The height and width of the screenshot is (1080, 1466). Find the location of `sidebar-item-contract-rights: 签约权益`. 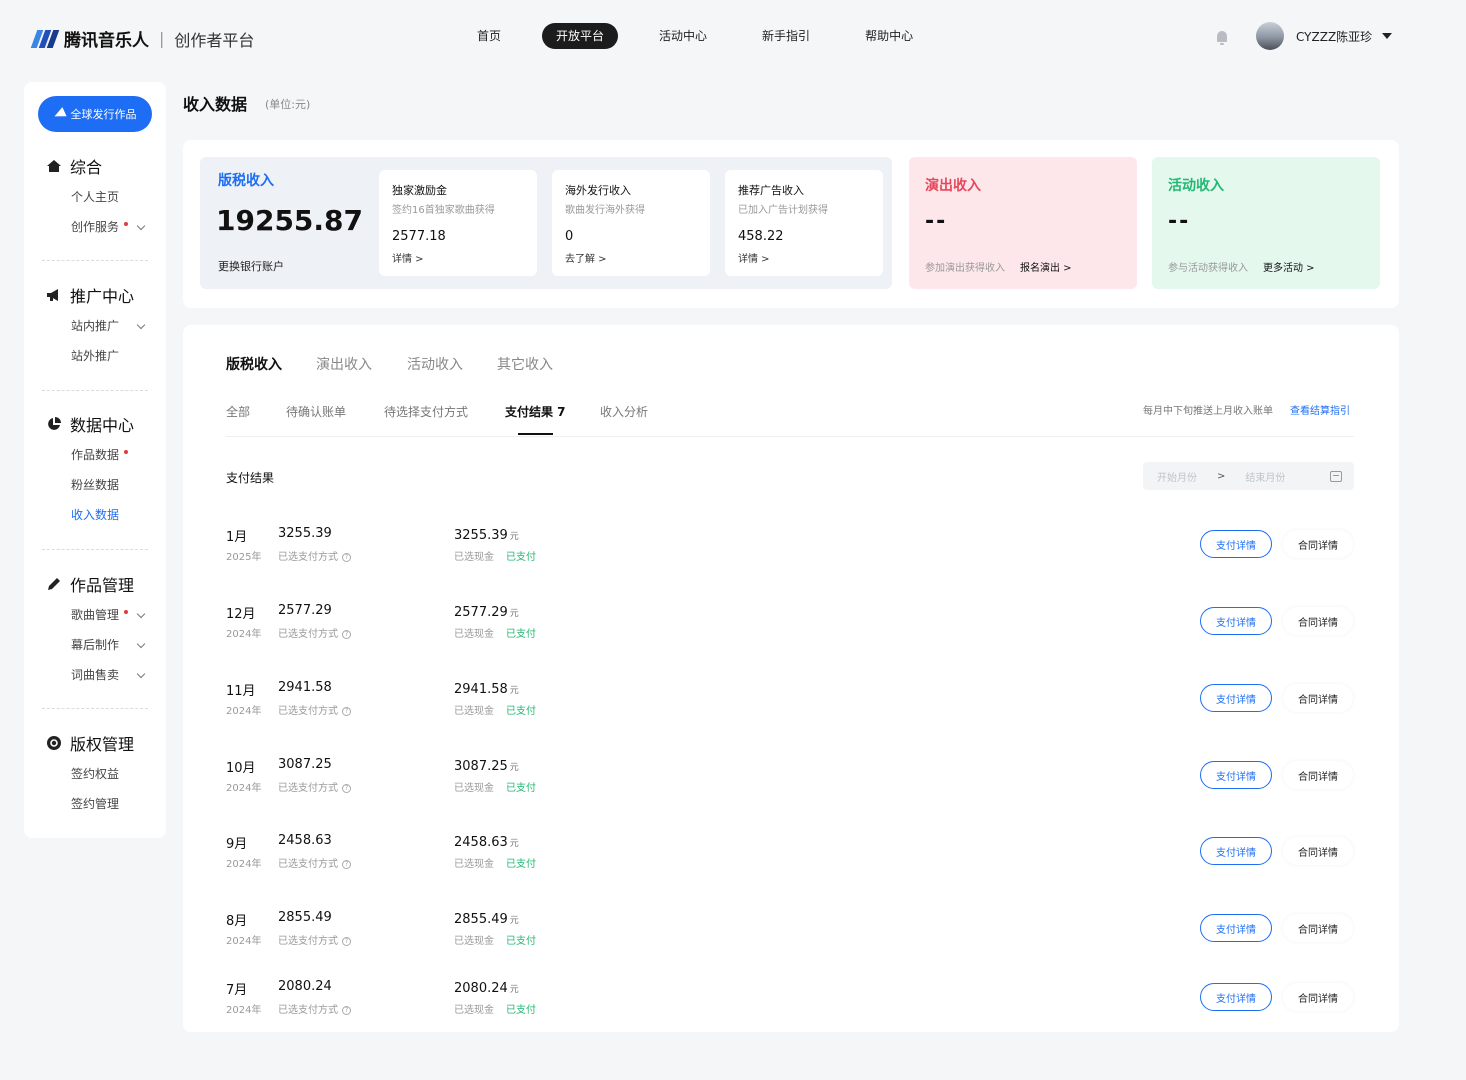

sidebar-item-contract-rights: 签约权益 is located at coordinates (95, 774).